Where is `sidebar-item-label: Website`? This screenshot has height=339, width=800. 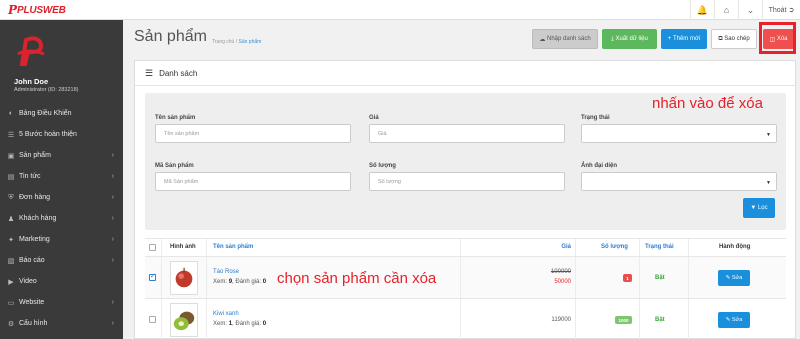
sidebar-item-label: Website is located at coordinates (32, 302).